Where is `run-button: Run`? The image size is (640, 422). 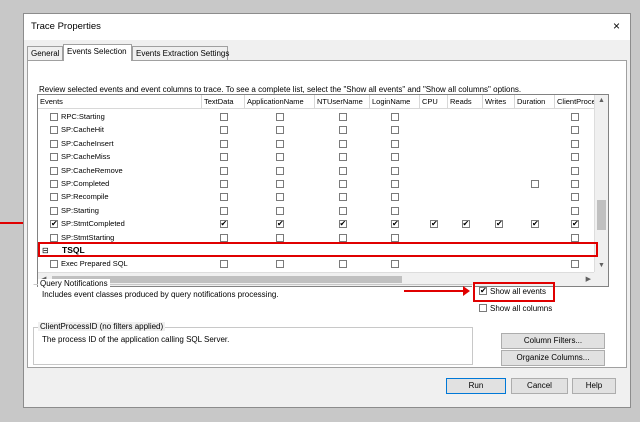 run-button: Run is located at coordinates (476, 386).